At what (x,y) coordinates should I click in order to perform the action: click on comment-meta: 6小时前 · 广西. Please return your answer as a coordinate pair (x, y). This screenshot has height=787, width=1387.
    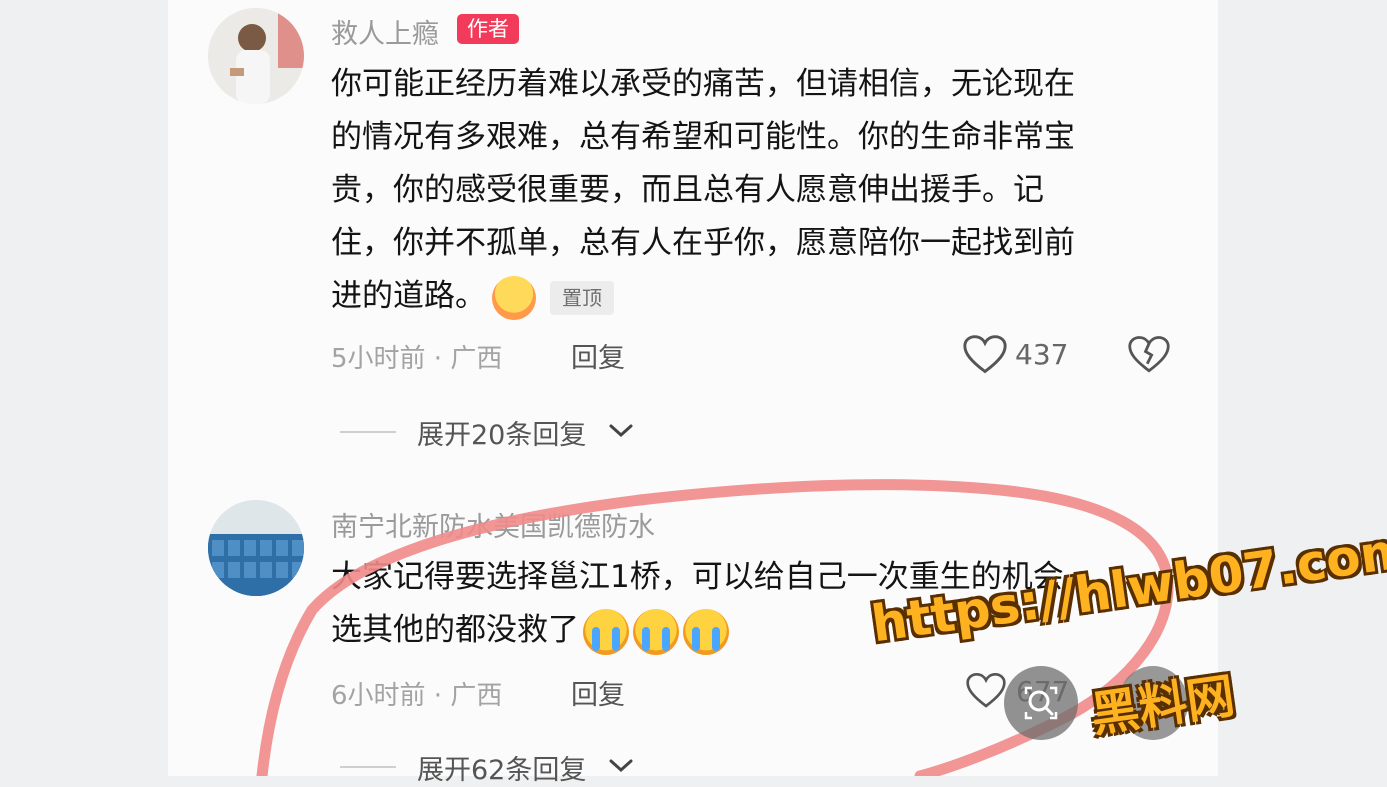
    Looking at the image, I should click on (417, 696).